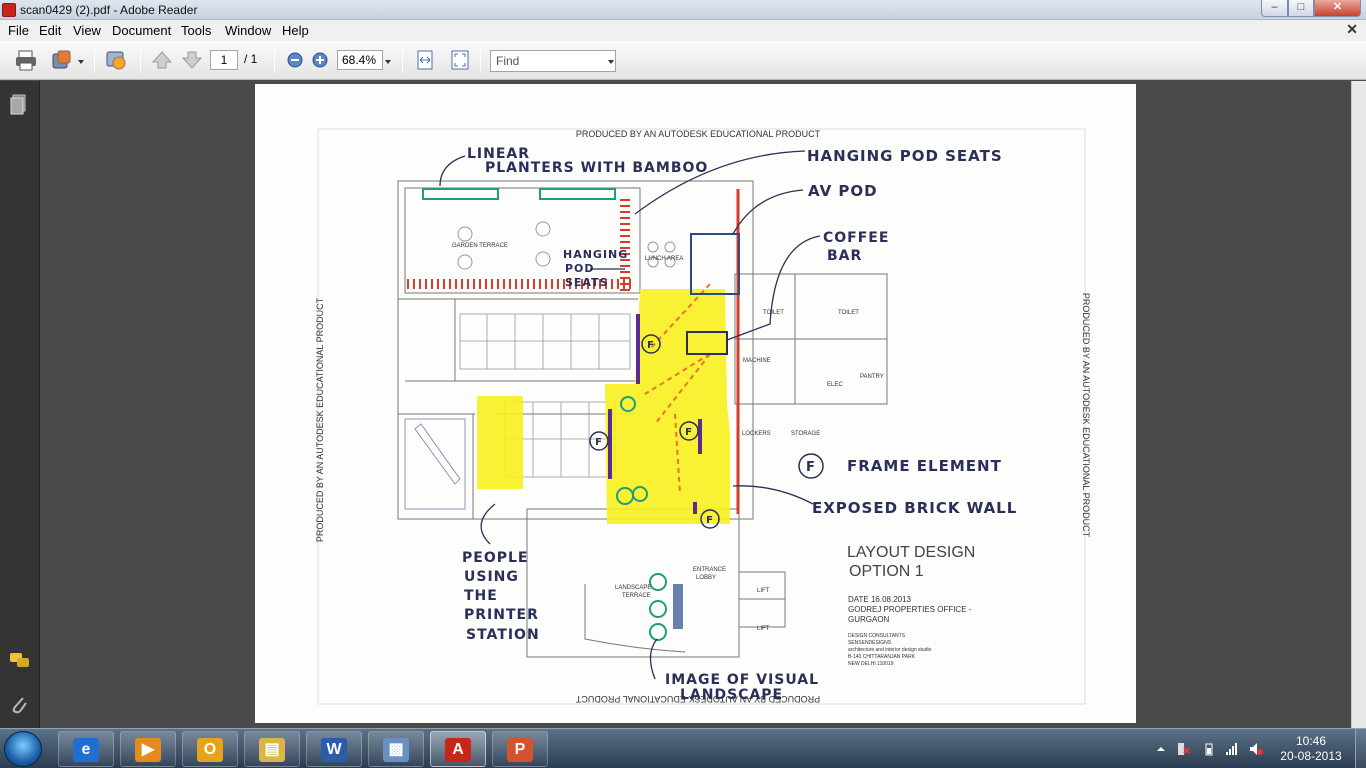  I want to click on title-consultants-1: DESIGN CONSULTANTS, so click(877, 636).